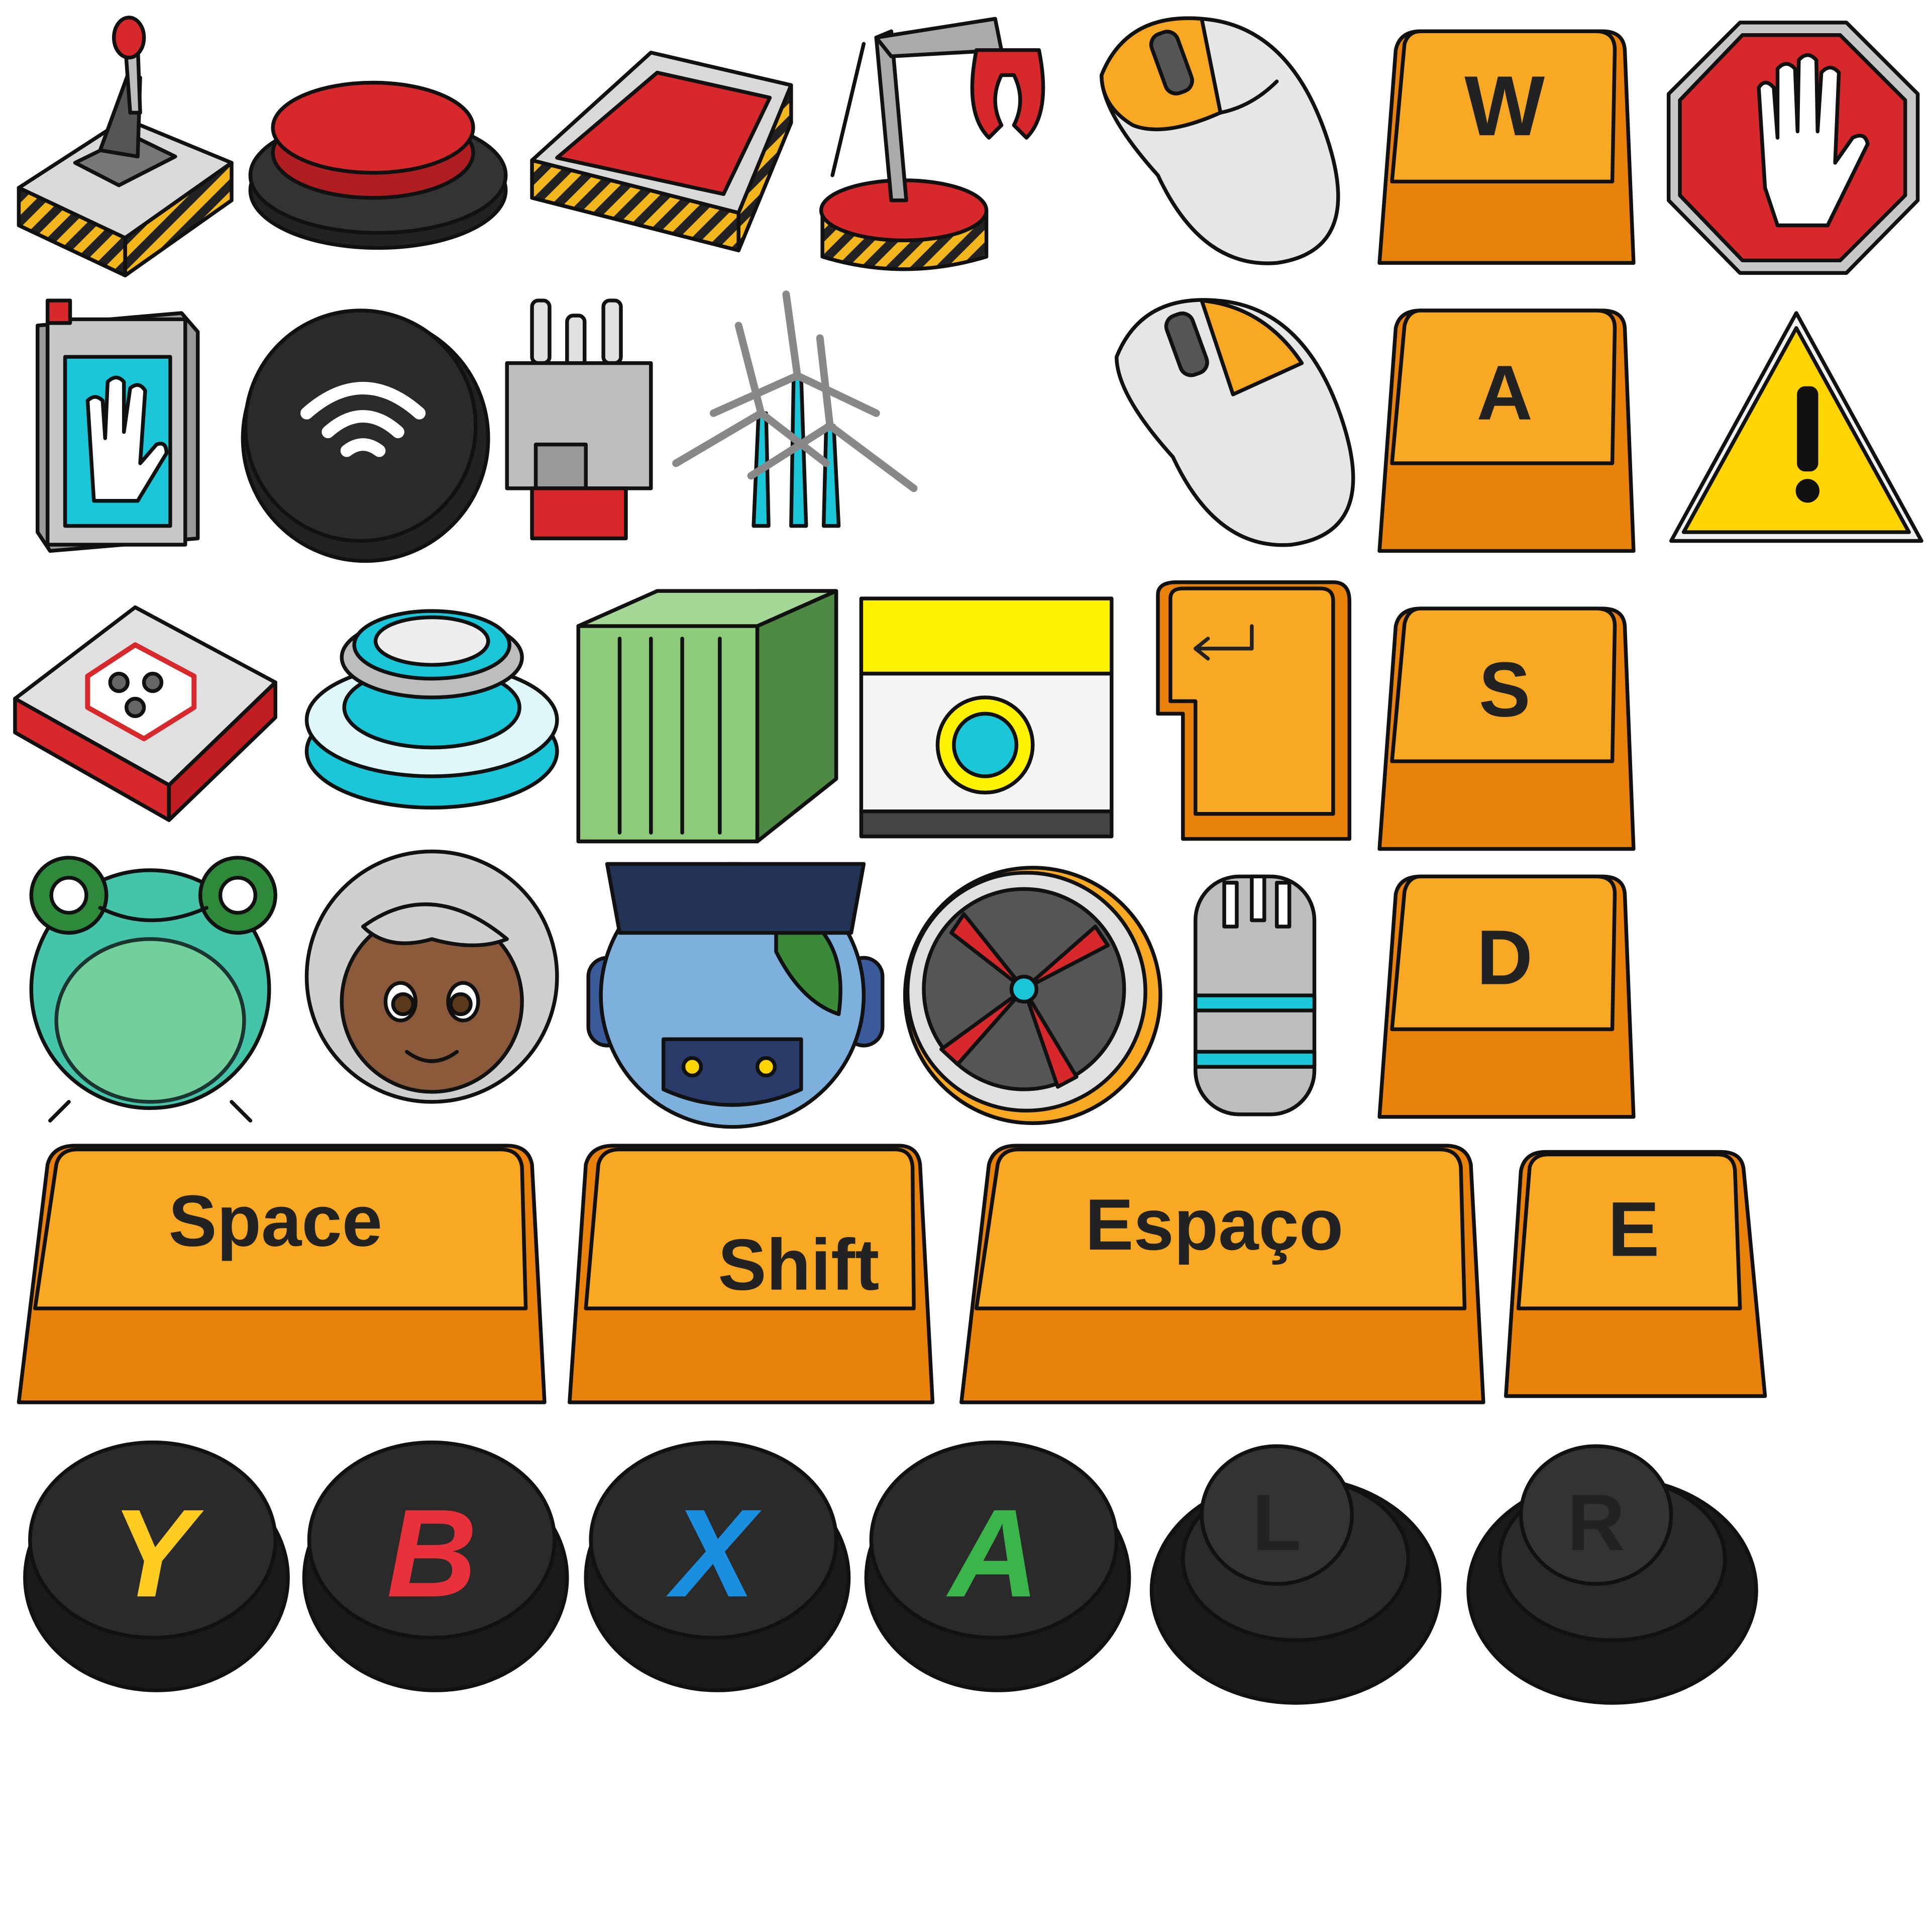  What do you see at coordinates (118, 425) in the screenshot?
I see `handprint-scanner-icon` at bounding box center [118, 425].